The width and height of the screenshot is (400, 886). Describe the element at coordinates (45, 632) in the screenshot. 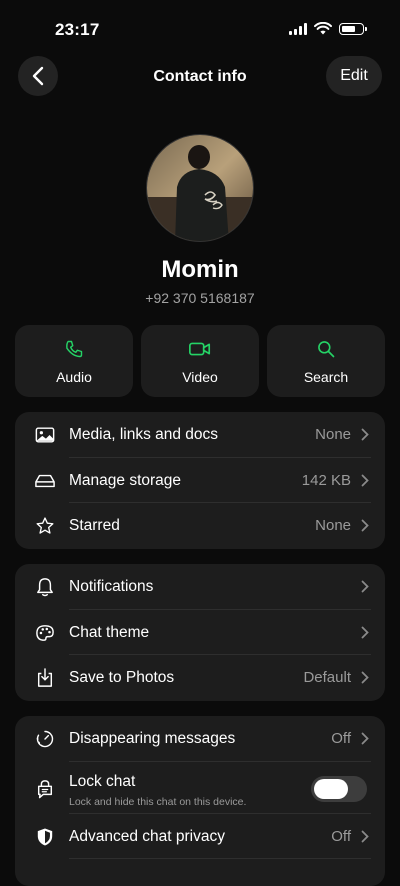

I see `palette-icon` at that location.